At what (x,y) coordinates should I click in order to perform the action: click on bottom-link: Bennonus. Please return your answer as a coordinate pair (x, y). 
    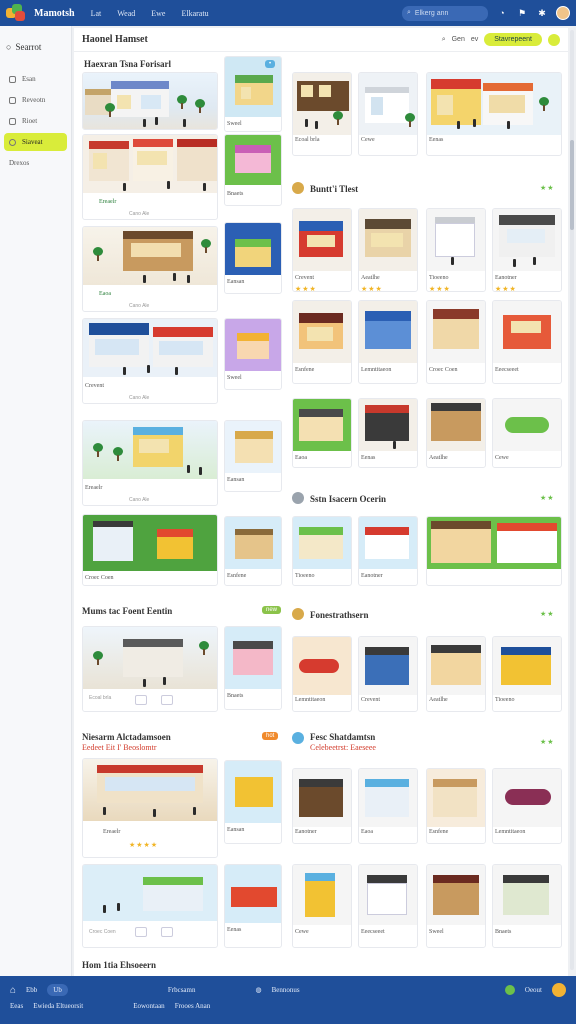
    Looking at the image, I should click on (286, 990).